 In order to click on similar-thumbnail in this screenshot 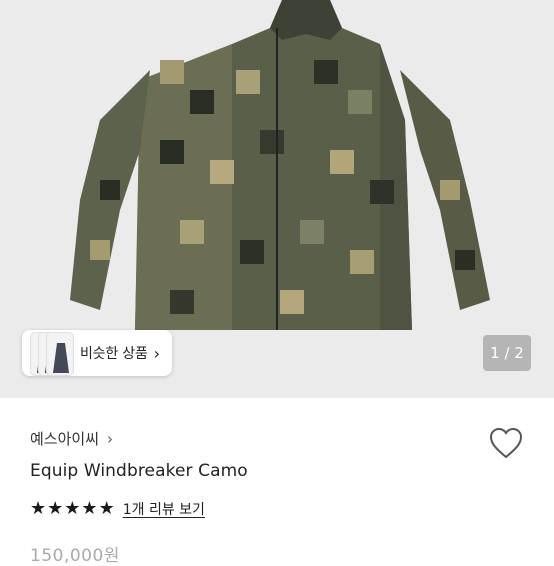, I will do `click(60, 354)`.